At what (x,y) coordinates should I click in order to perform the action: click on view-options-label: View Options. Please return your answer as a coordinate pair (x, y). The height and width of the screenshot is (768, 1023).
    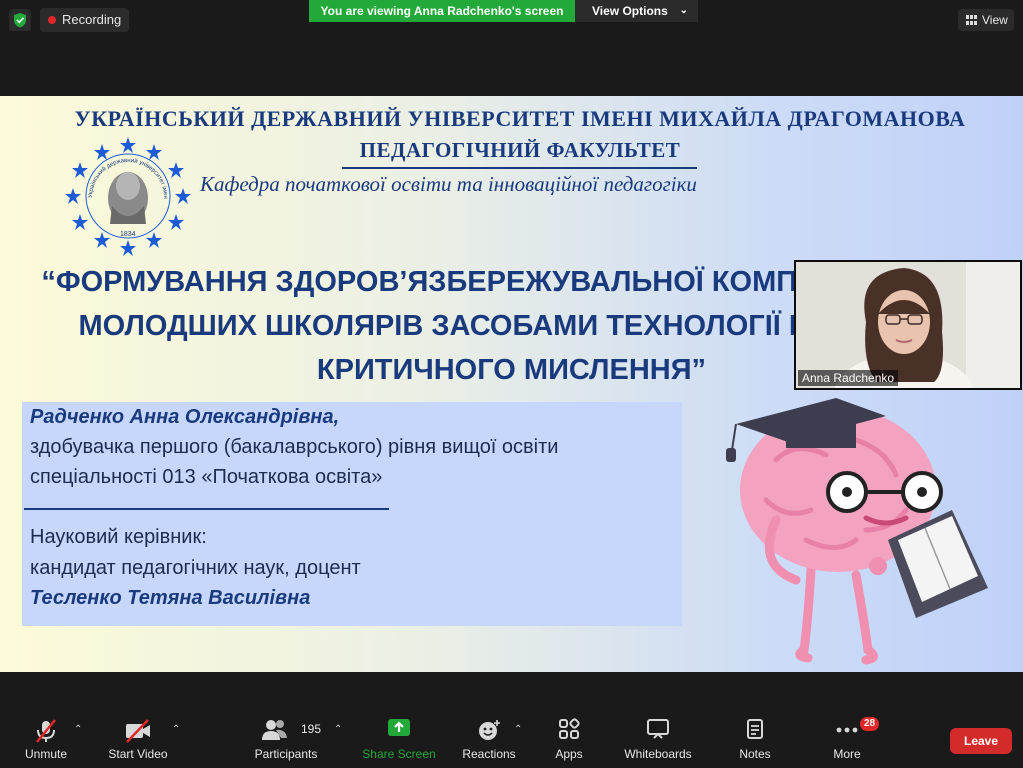
    Looking at the image, I should click on (630, 11).